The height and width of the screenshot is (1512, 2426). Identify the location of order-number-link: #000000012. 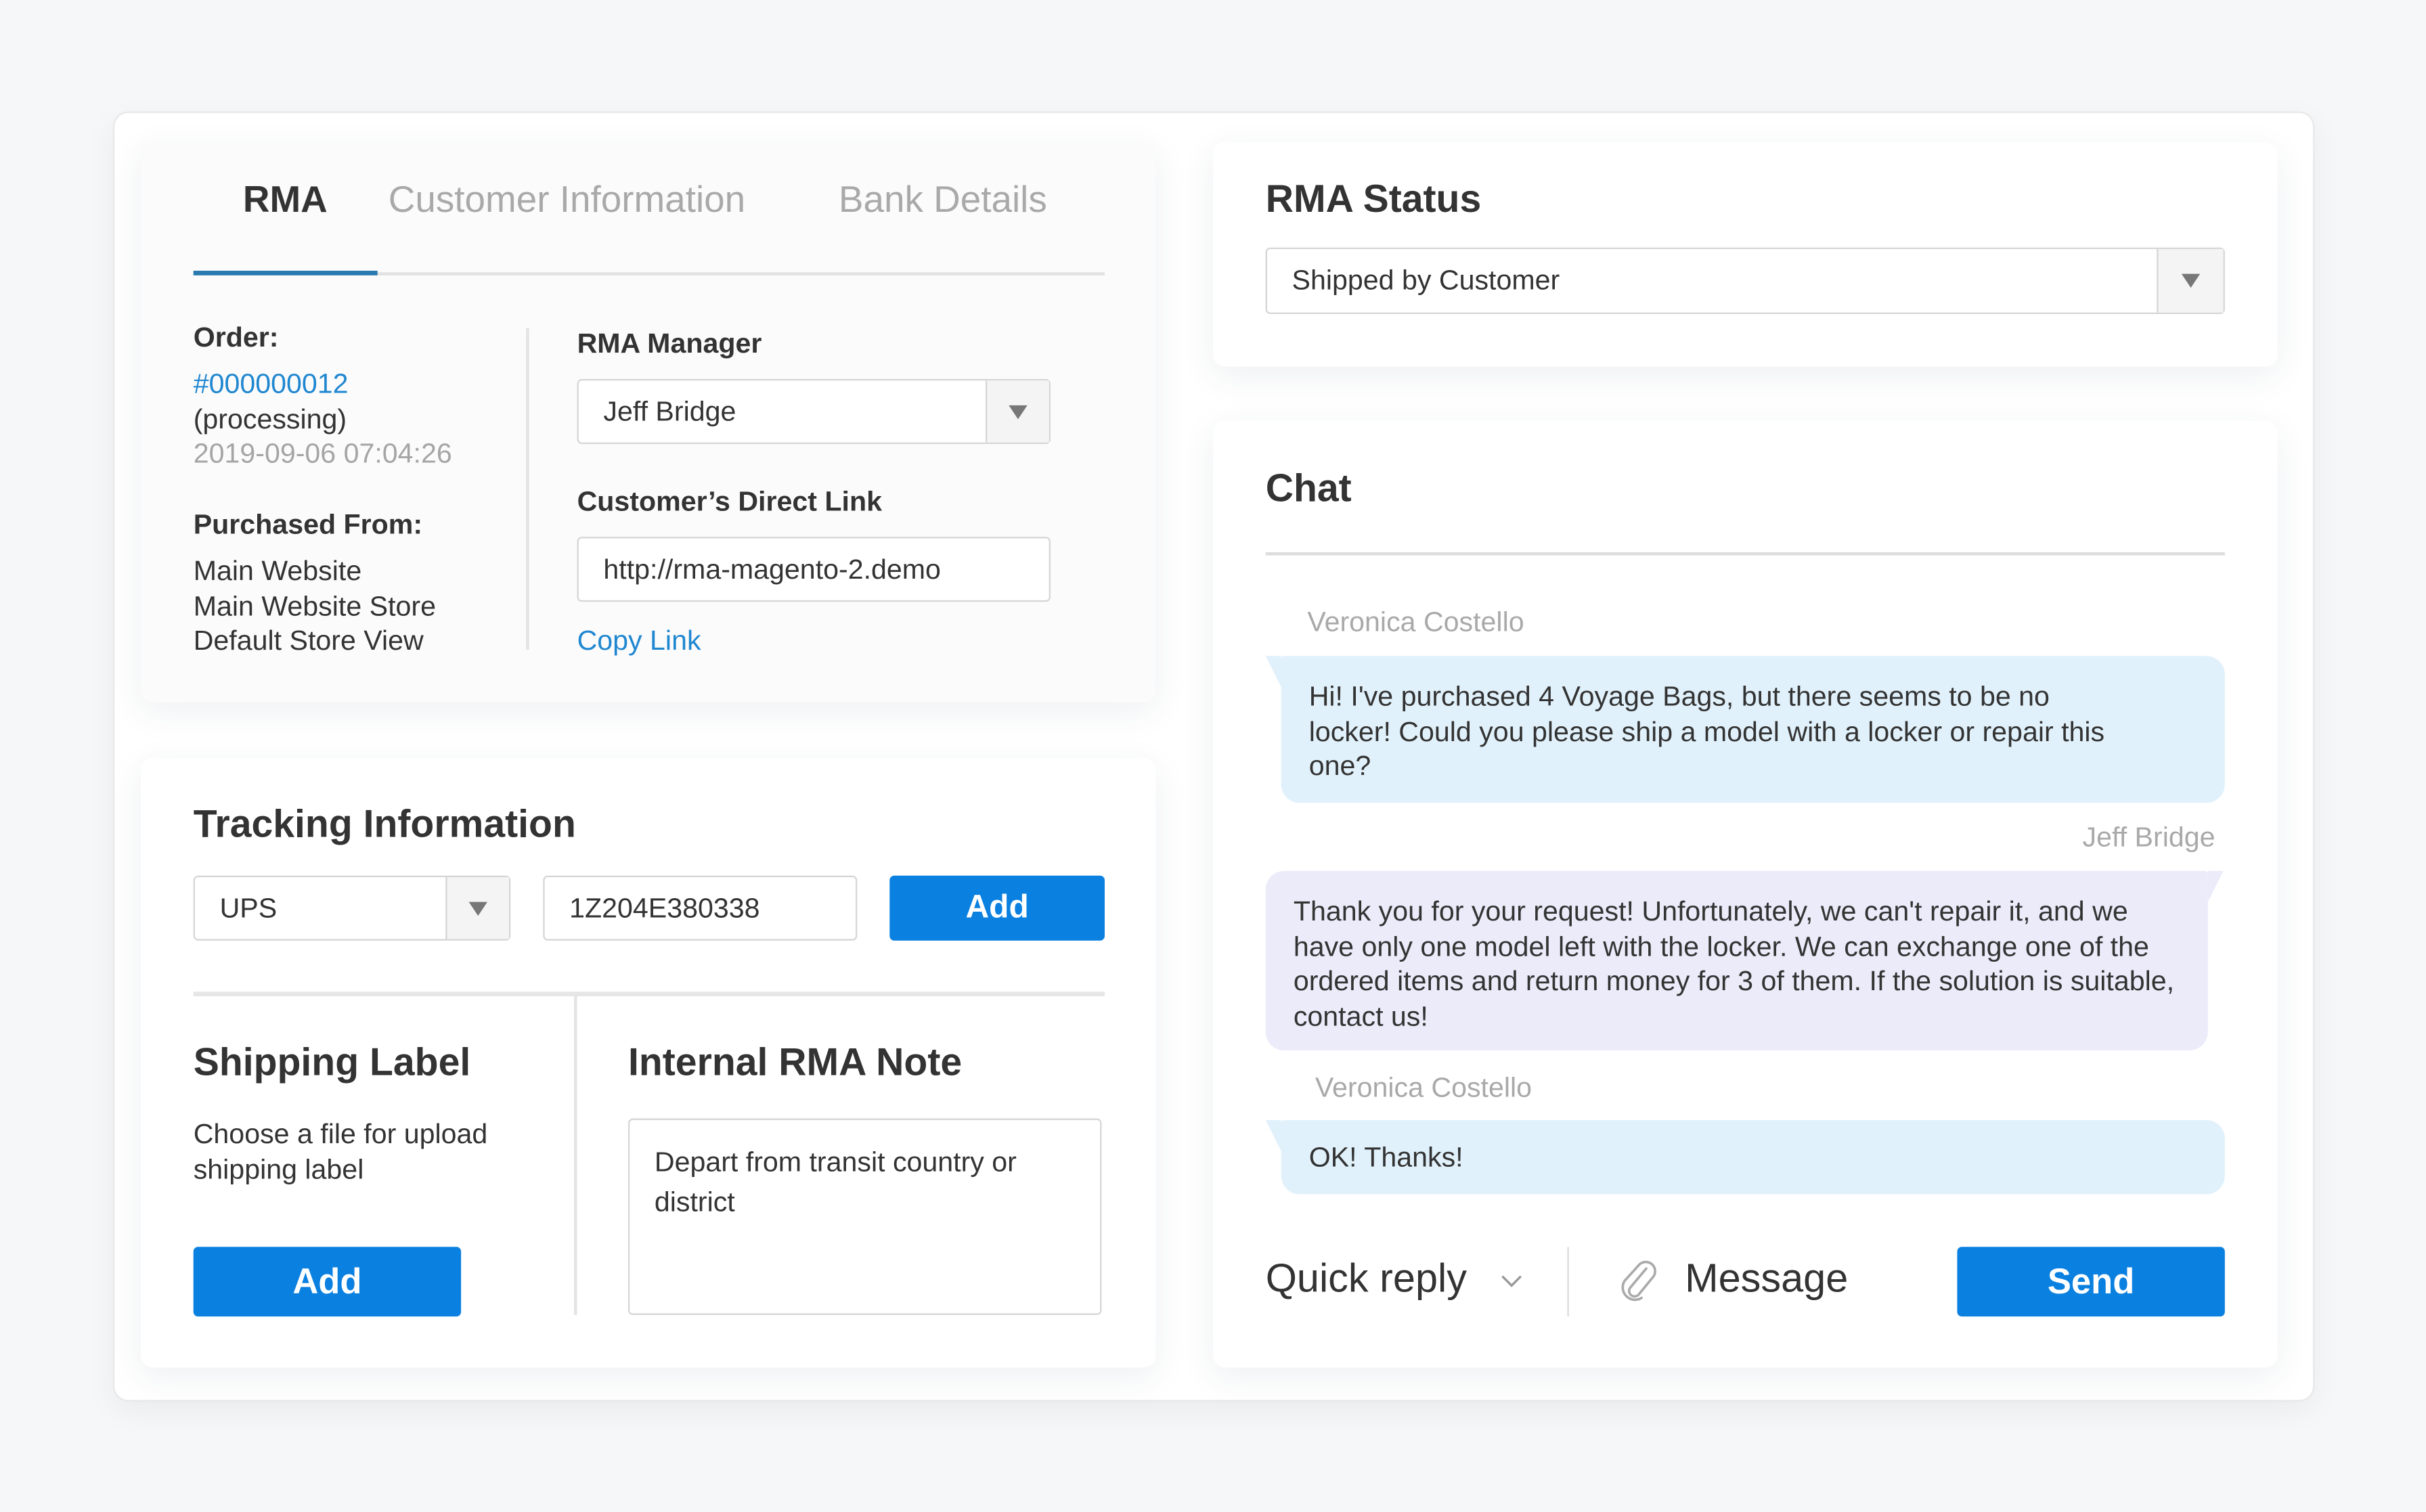
(271, 384).